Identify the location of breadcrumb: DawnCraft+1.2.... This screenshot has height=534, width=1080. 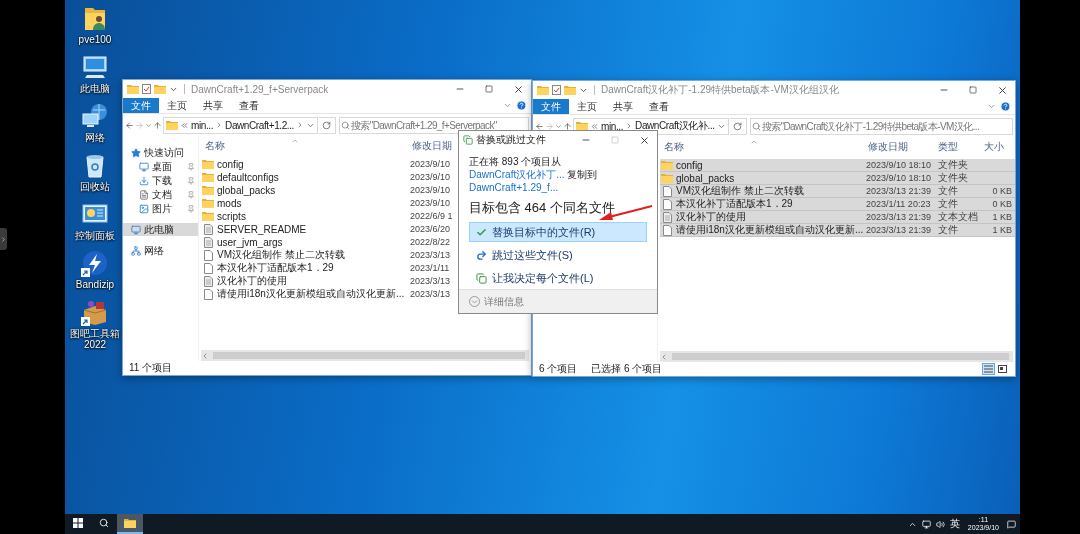
(259, 125).